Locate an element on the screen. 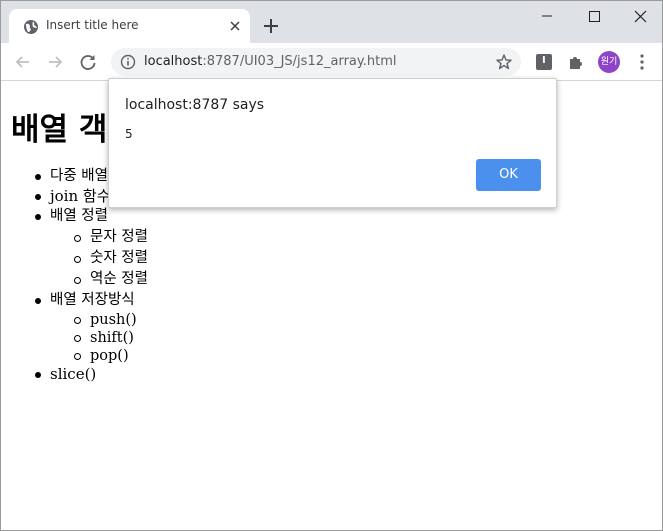  profile-avatar: 원기 is located at coordinates (609, 62).